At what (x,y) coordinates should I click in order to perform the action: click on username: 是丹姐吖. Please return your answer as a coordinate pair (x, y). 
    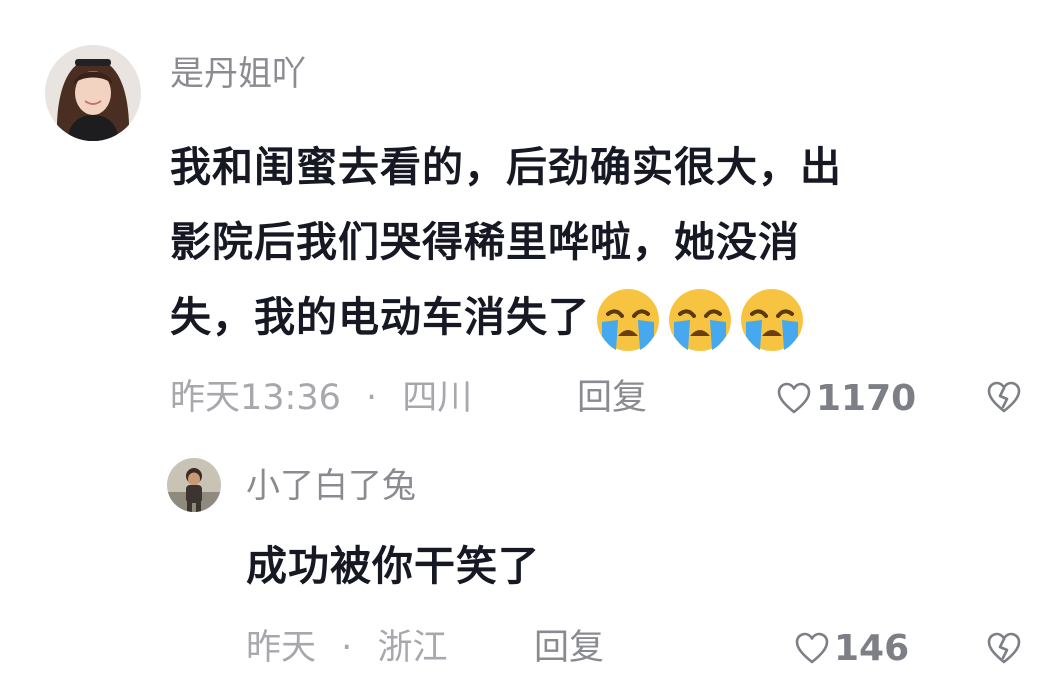
    Looking at the image, I should click on (238, 74).